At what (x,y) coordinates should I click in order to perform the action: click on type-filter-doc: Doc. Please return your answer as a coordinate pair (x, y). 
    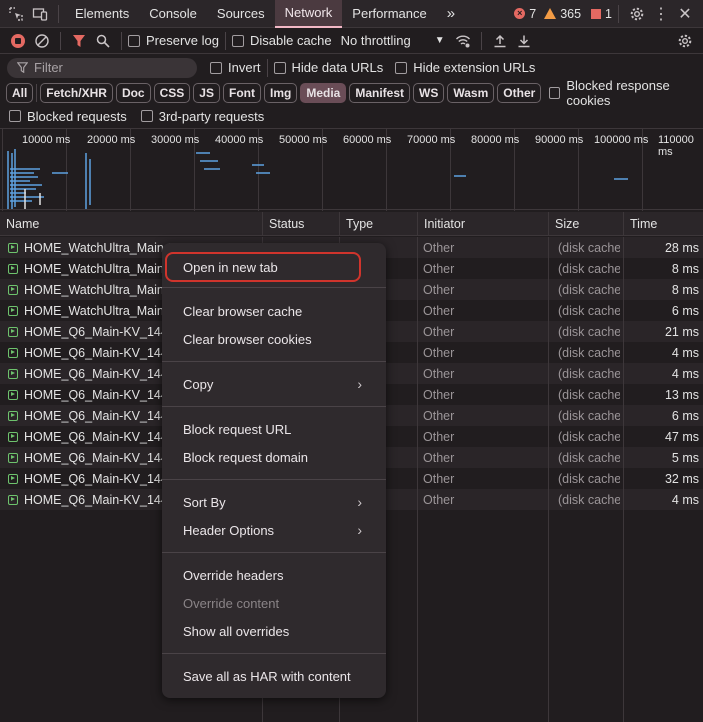
    Looking at the image, I should click on (133, 93).